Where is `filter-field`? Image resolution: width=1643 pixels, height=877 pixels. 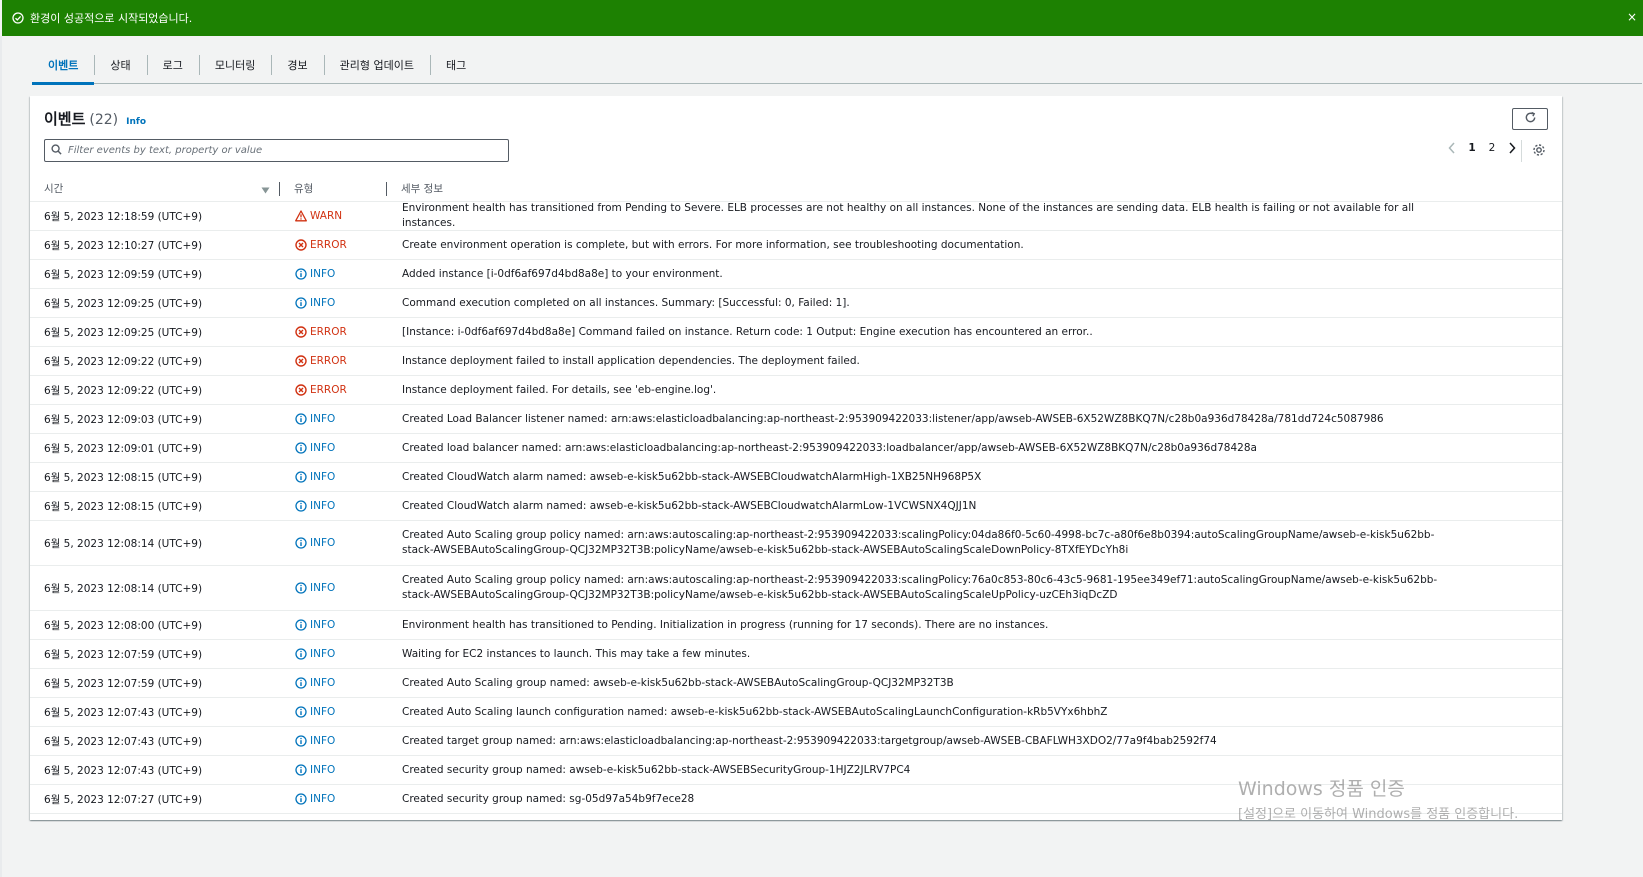
filter-field is located at coordinates (276, 150).